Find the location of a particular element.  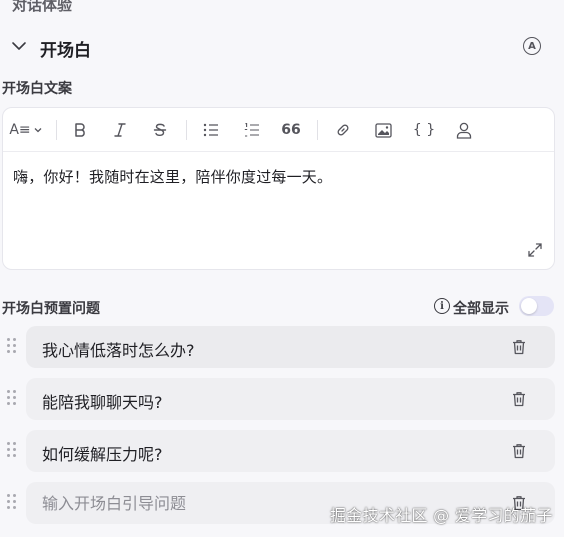

expand-icon is located at coordinates (535, 250).